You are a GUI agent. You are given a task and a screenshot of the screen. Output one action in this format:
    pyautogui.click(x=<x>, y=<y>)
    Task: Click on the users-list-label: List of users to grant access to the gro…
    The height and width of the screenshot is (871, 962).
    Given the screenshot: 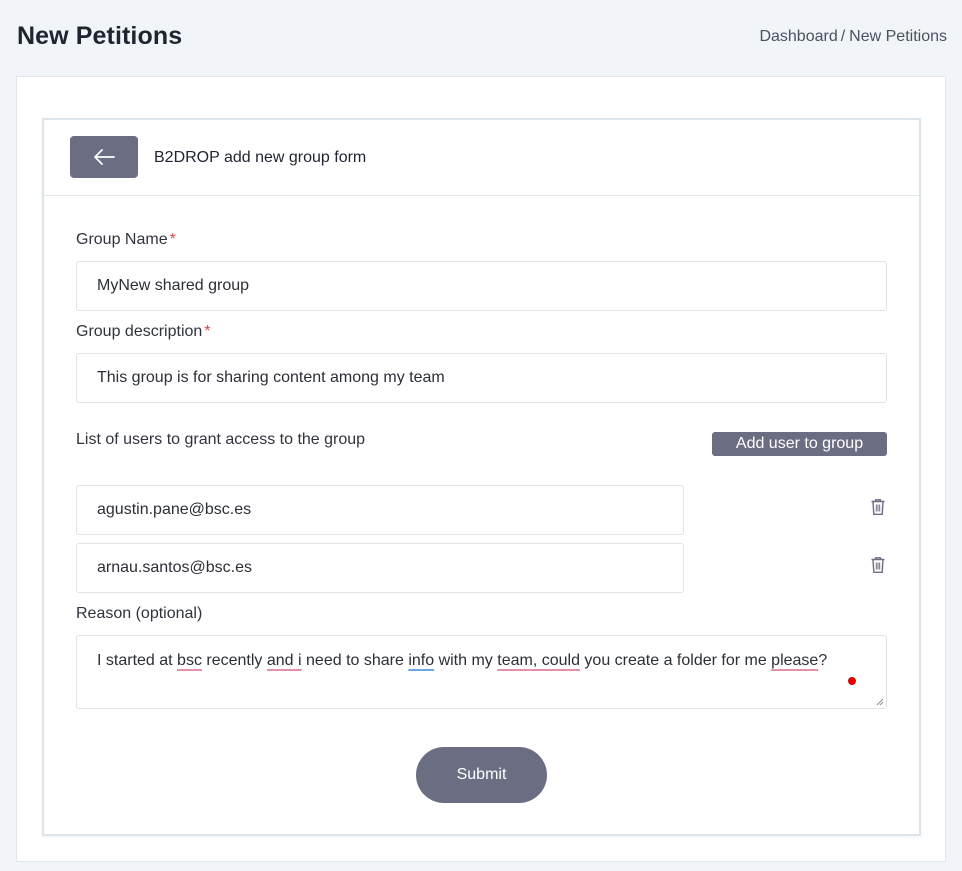 What is the action you would take?
    pyautogui.click(x=221, y=439)
    